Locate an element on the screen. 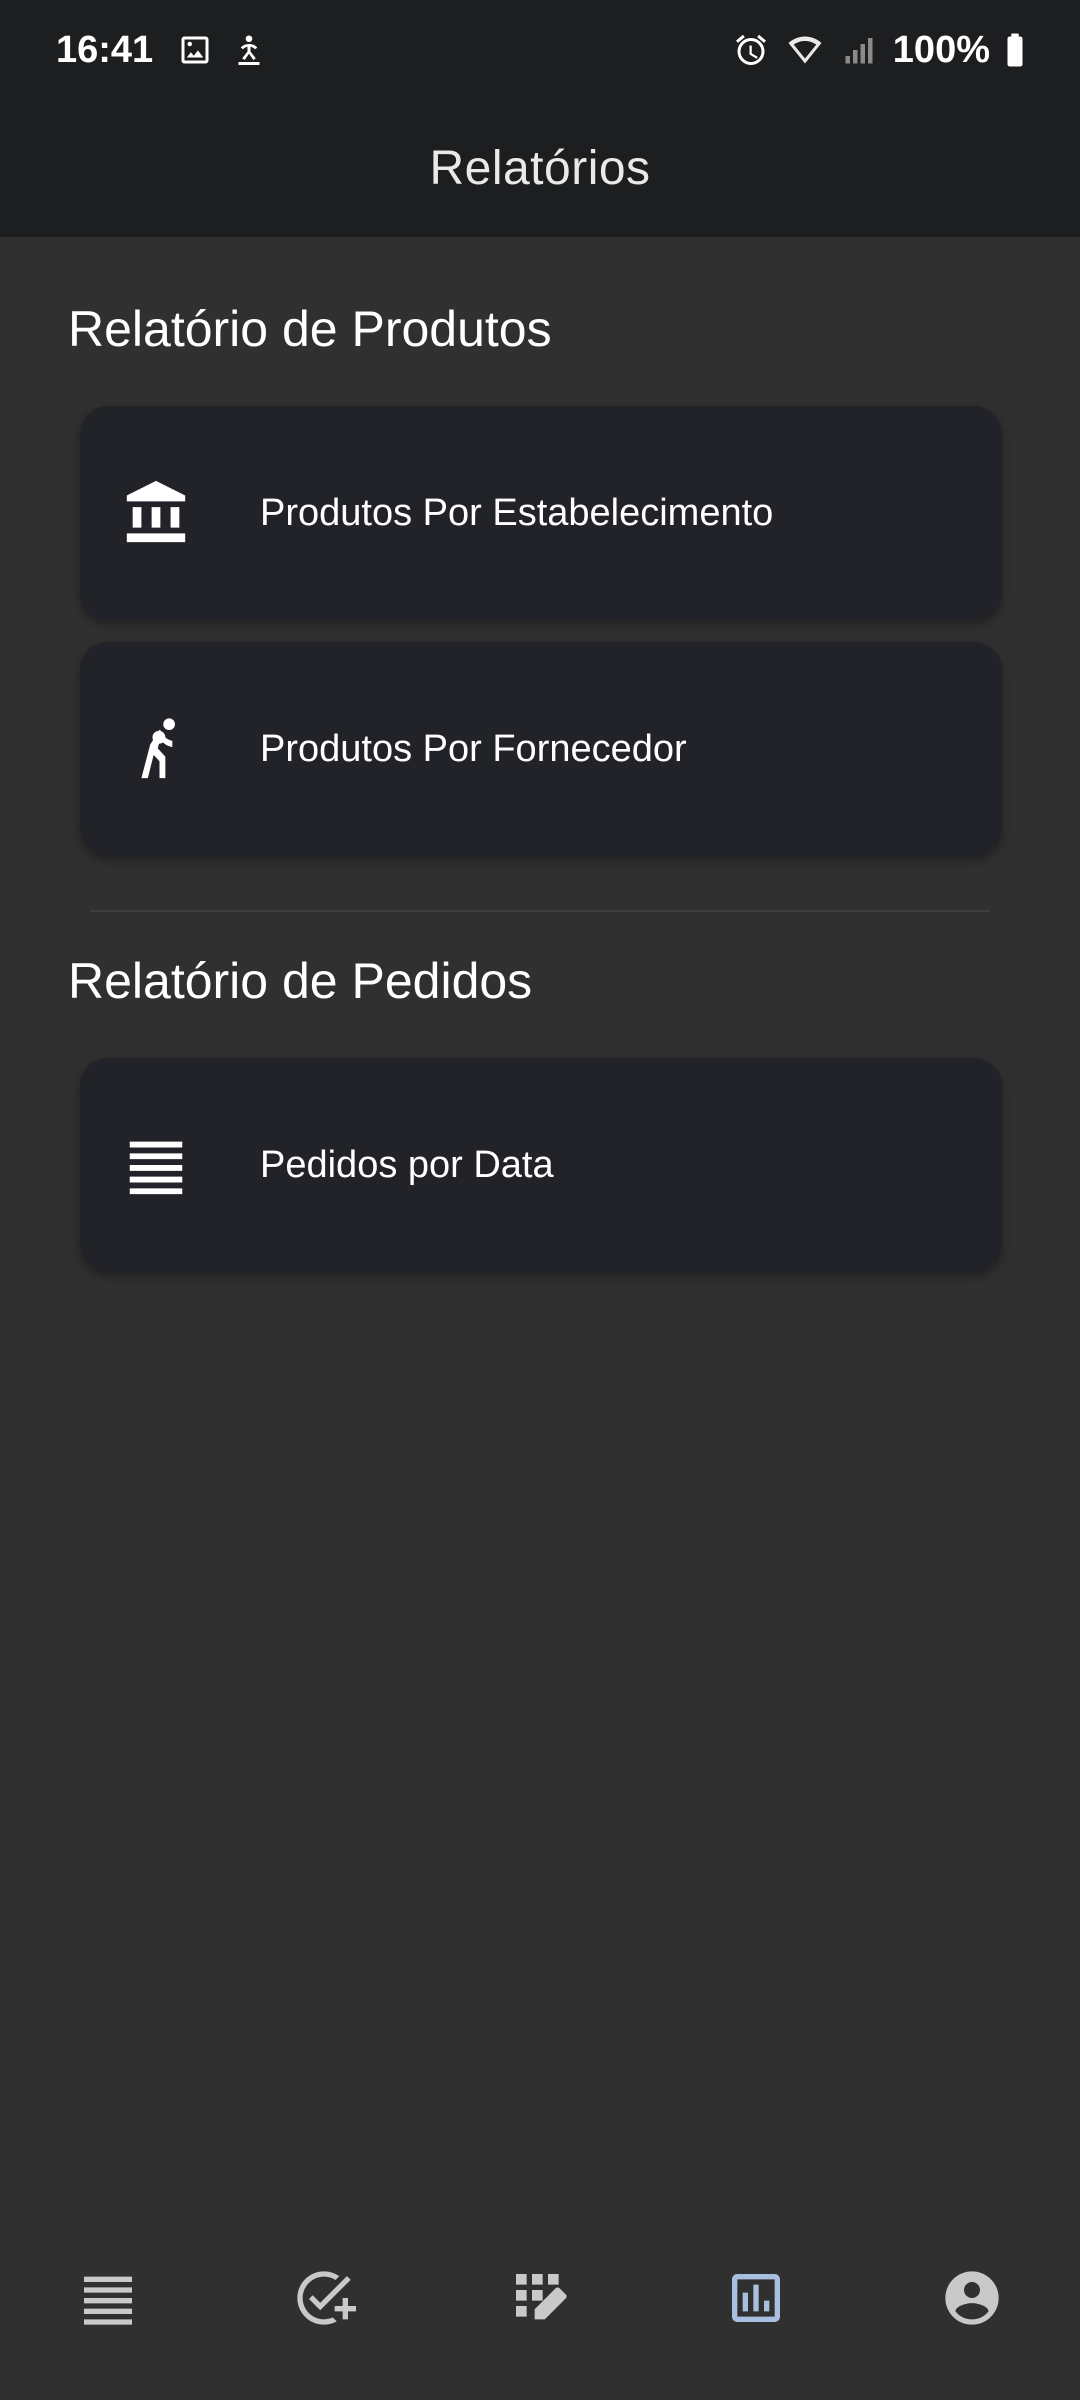 This screenshot has width=1080, height=2400. nav-edit-grid is located at coordinates (540, 2300).